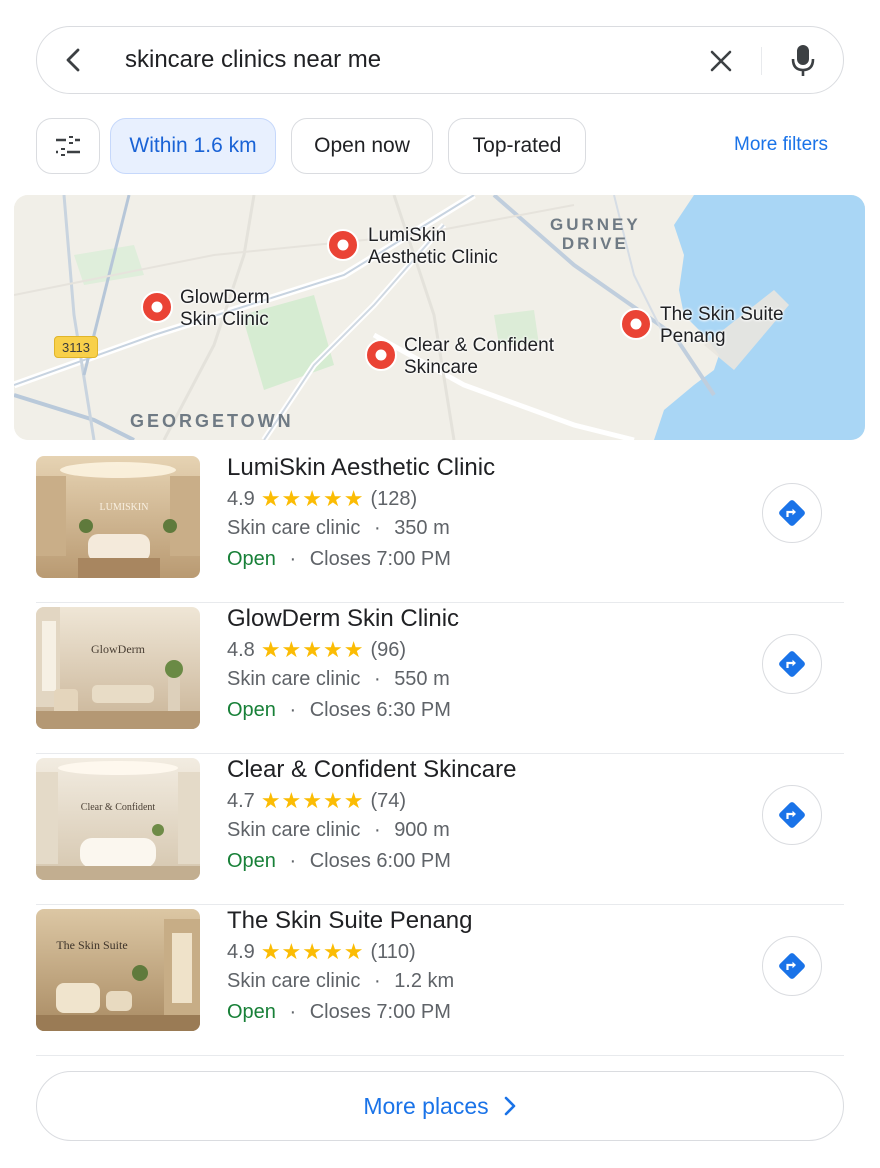 The height and width of the screenshot is (1168, 880). What do you see at coordinates (424, 981) in the screenshot?
I see `place-distance: 1.2 km` at bounding box center [424, 981].